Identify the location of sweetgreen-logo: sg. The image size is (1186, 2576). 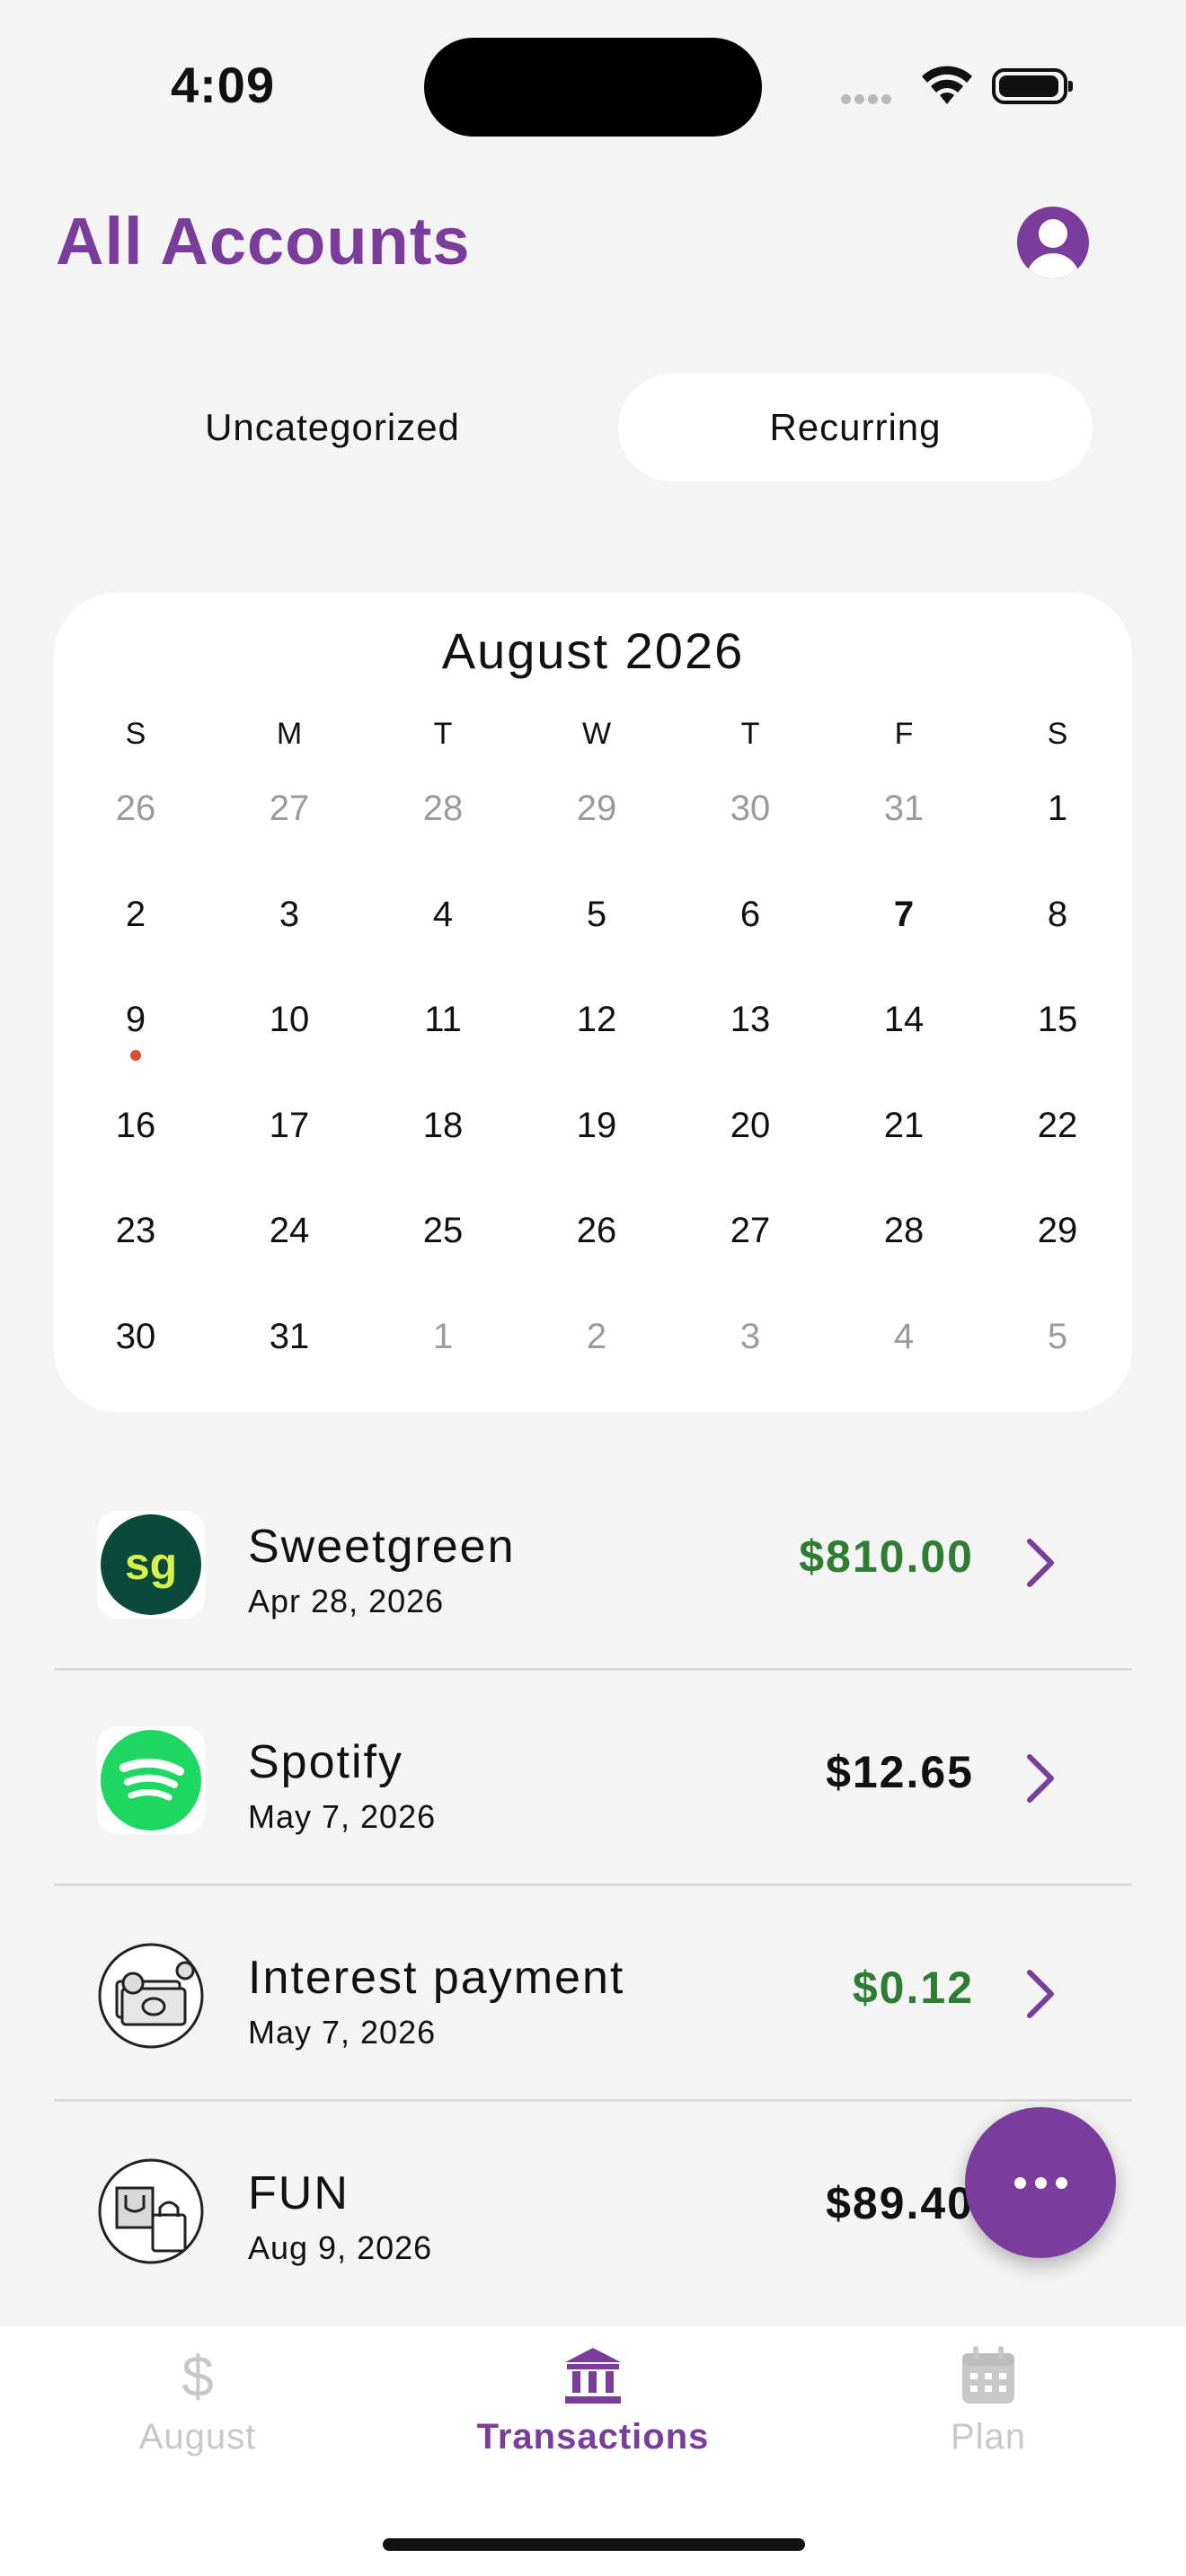
(151, 1565).